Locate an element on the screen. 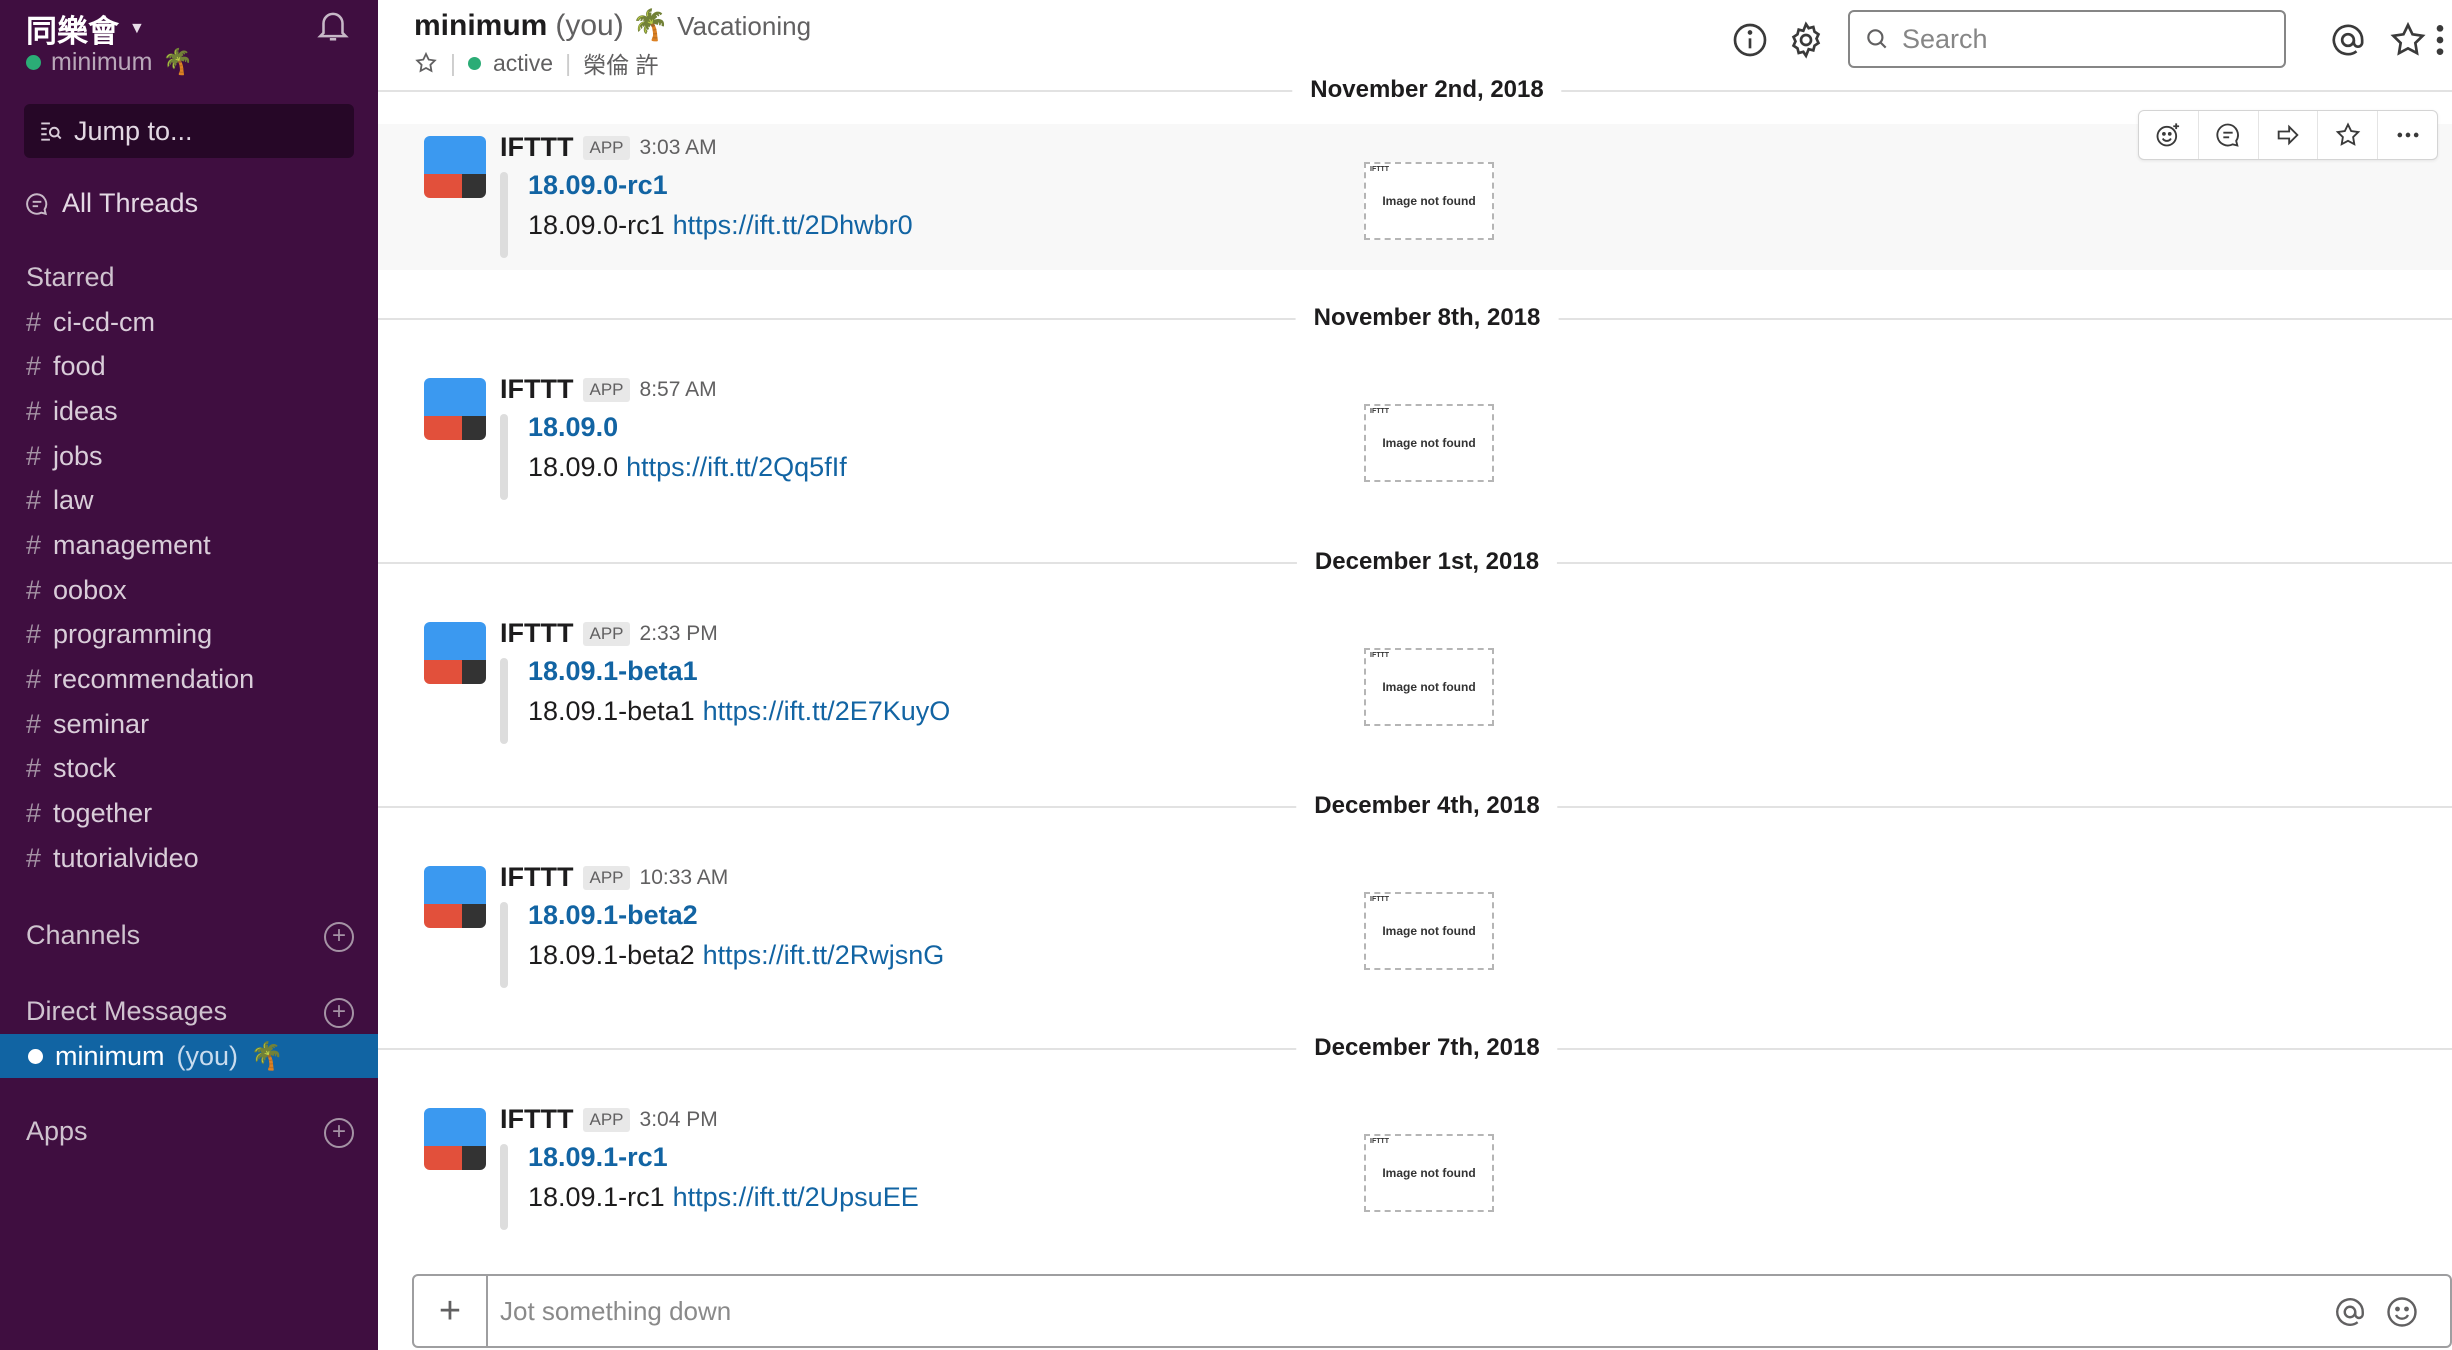  sidebar-channel: # seminar is located at coordinates (87, 724).